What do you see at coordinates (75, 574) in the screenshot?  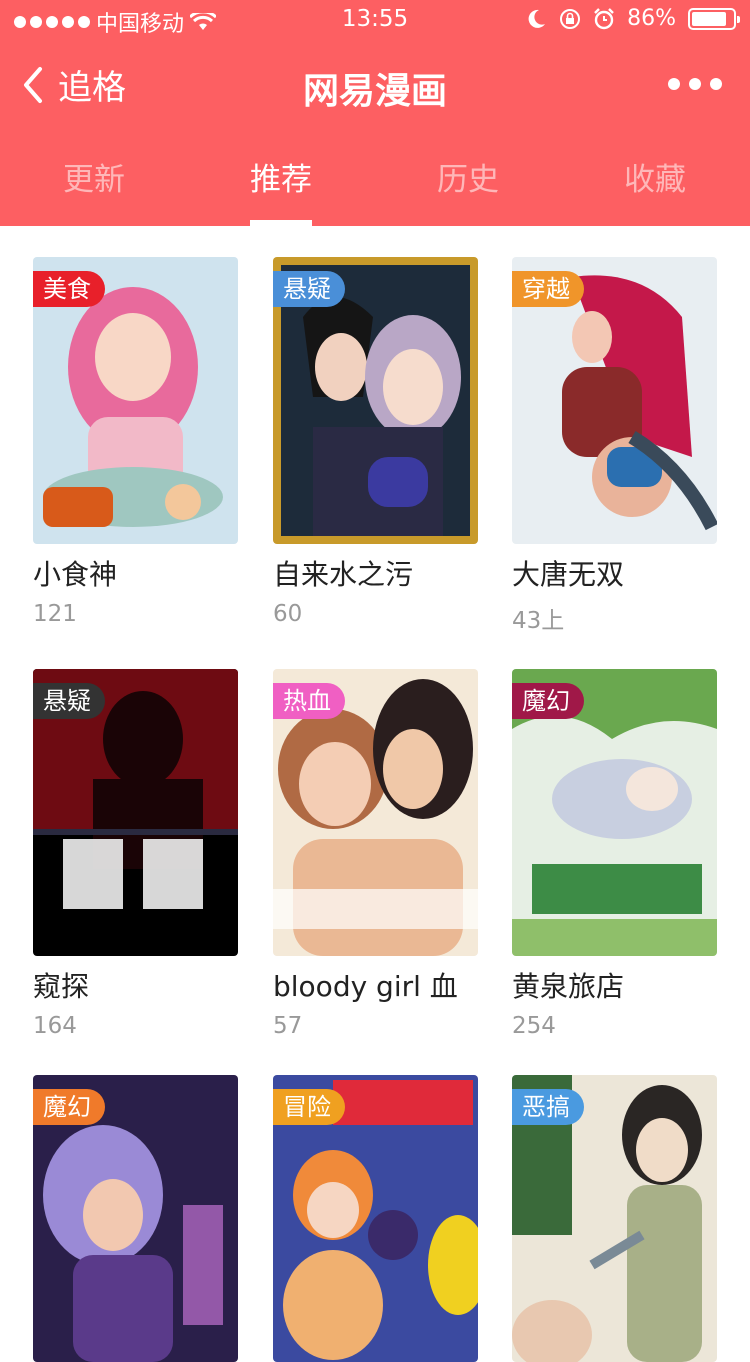 I see `comic-title: 小食神` at bounding box center [75, 574].